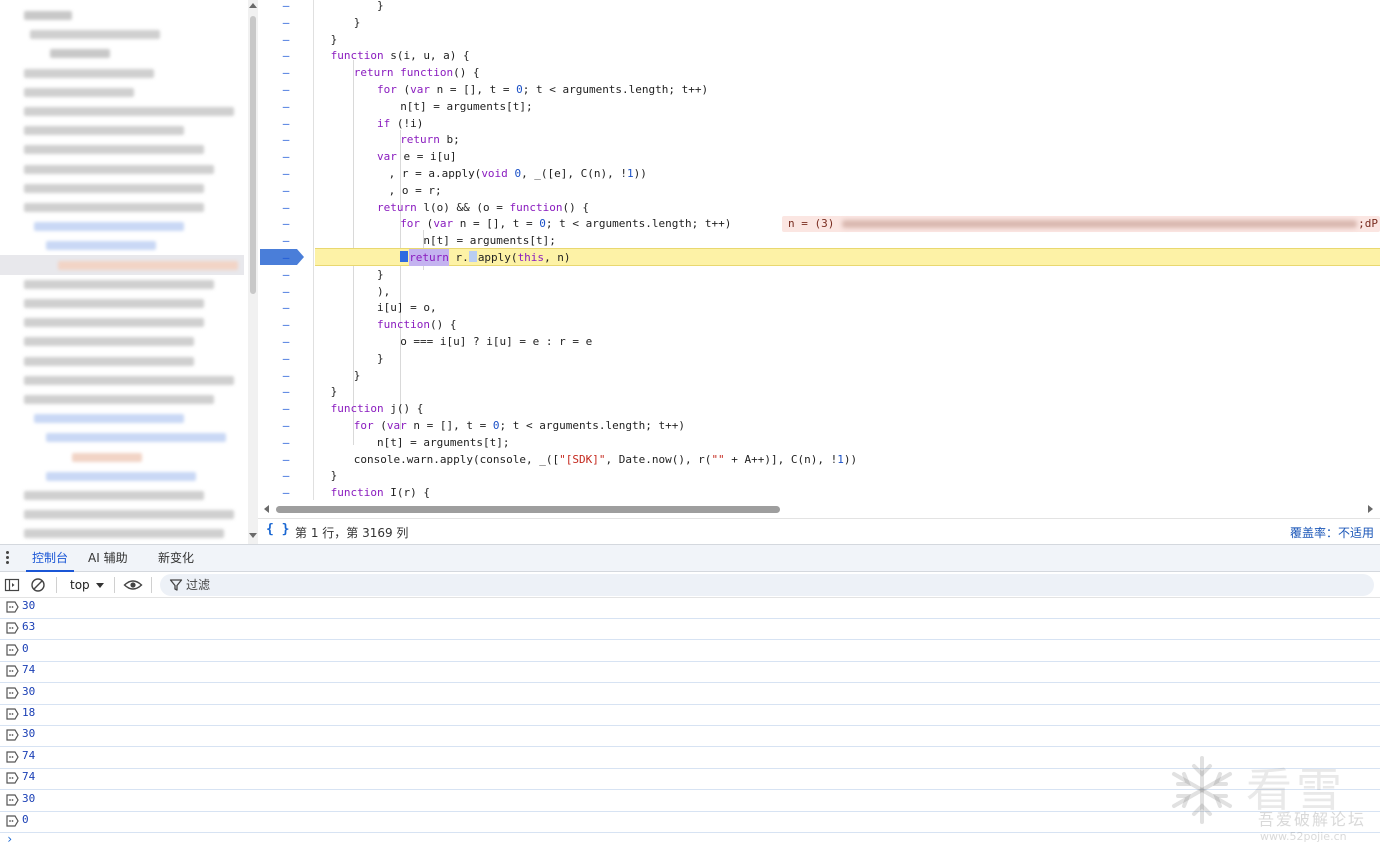  What do you see at coordinates (1332, 532) in the screenshot?
I see `coverage-link: 覆盖率：不适用` at bounding box center [1332, 532].